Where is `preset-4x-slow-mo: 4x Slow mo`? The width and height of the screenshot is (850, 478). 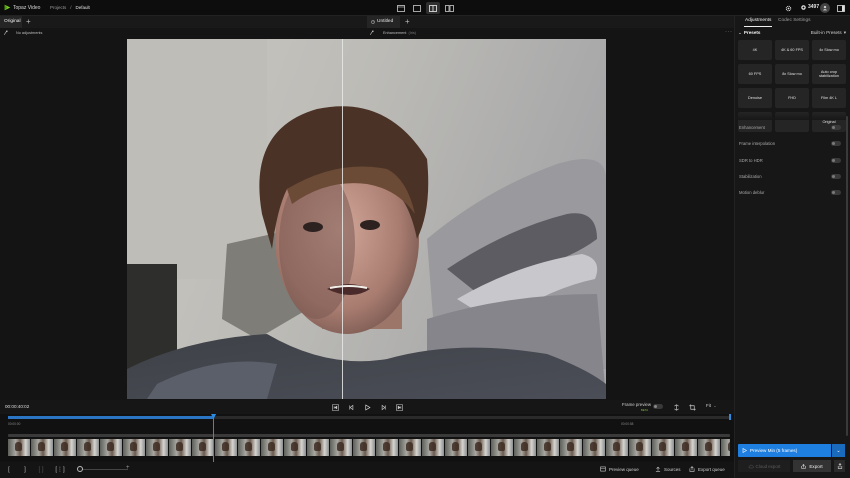 preset-4x-slow-mo: 4x Slow mo is located at coordinates (829, 50).